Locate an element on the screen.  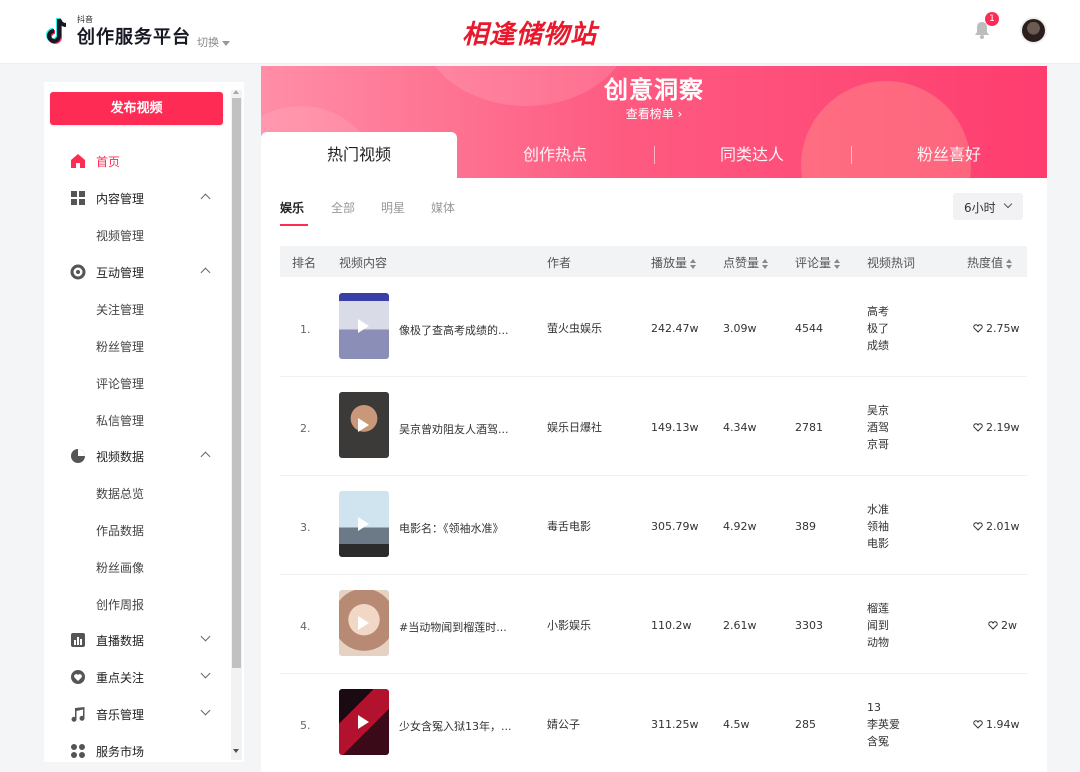
keyword: 水准 is located at coordinates (878, 509).